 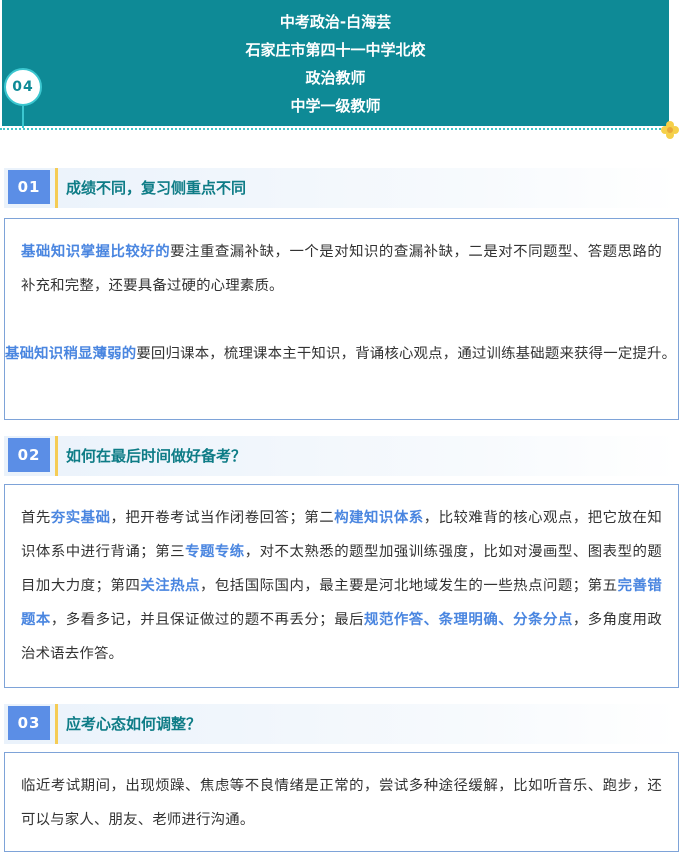 I want to click on body-text: ，把开卷考试当作闭卷回答；第二, so click(x=222, y=518).